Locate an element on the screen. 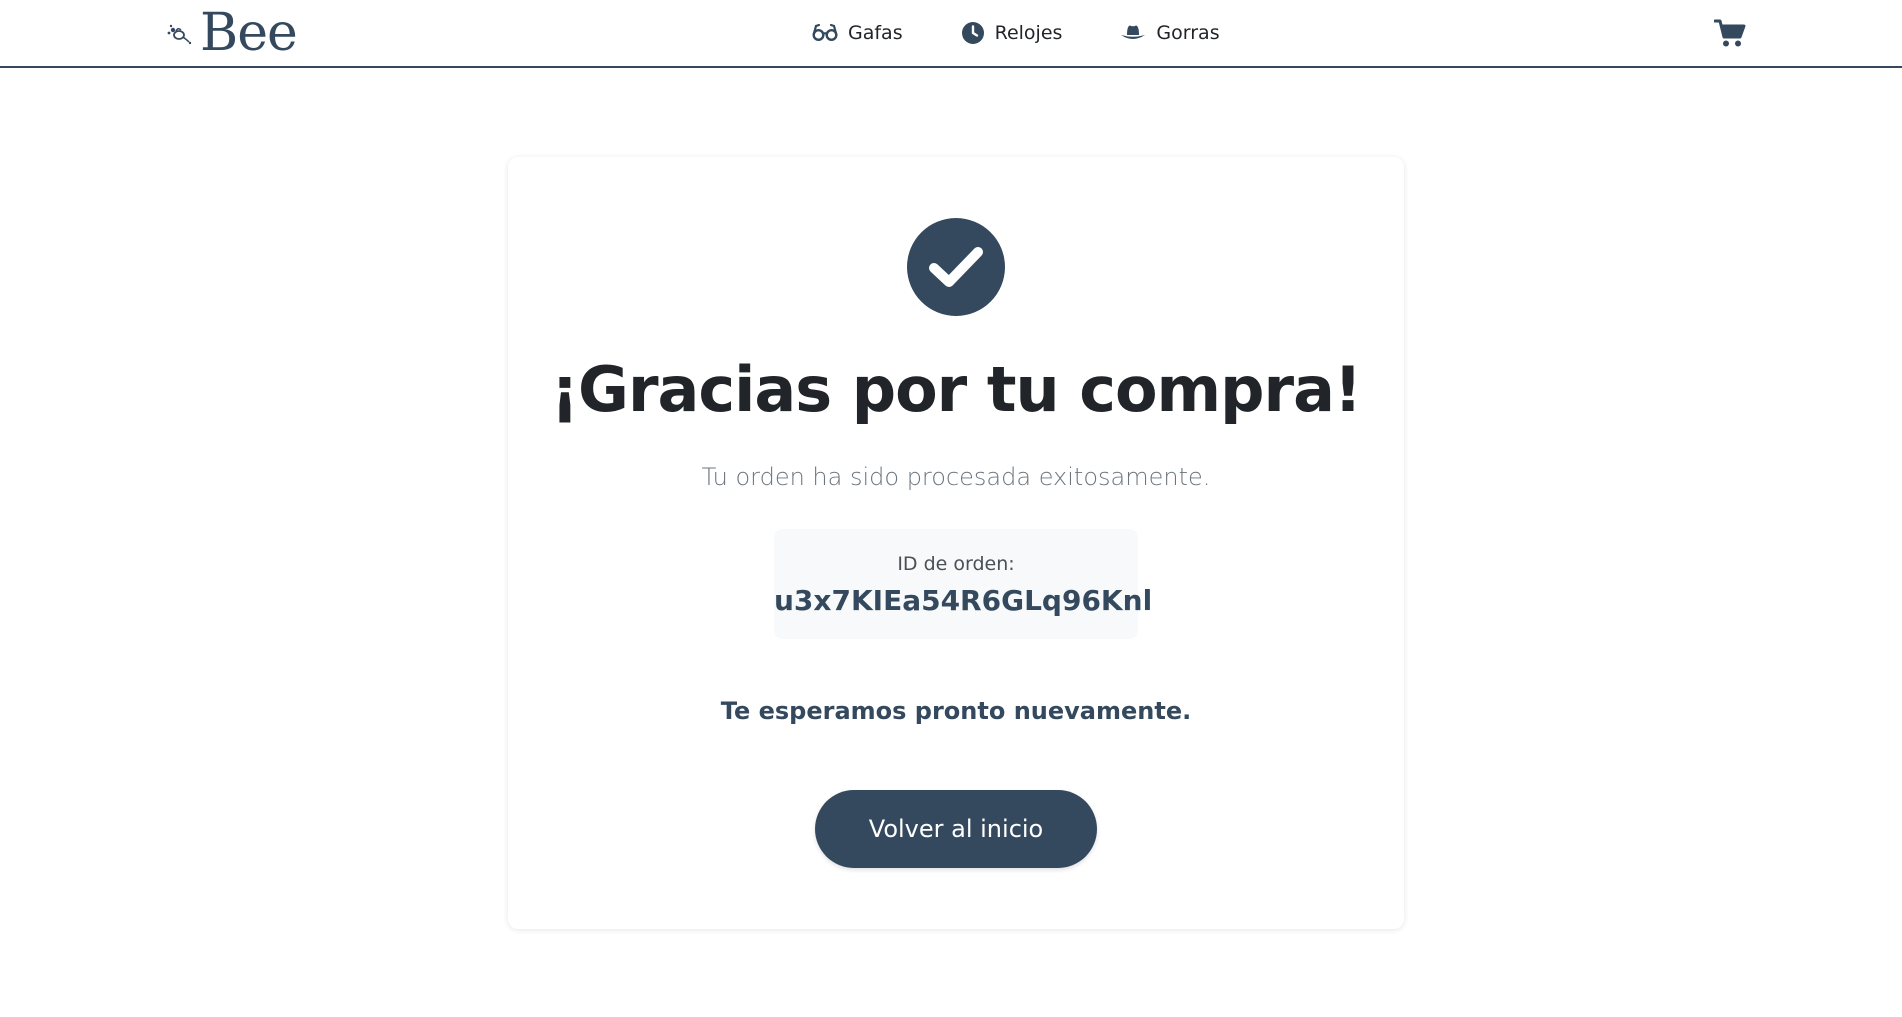  nav-link-gafas: Gafas is located at coordinates (857, 33).